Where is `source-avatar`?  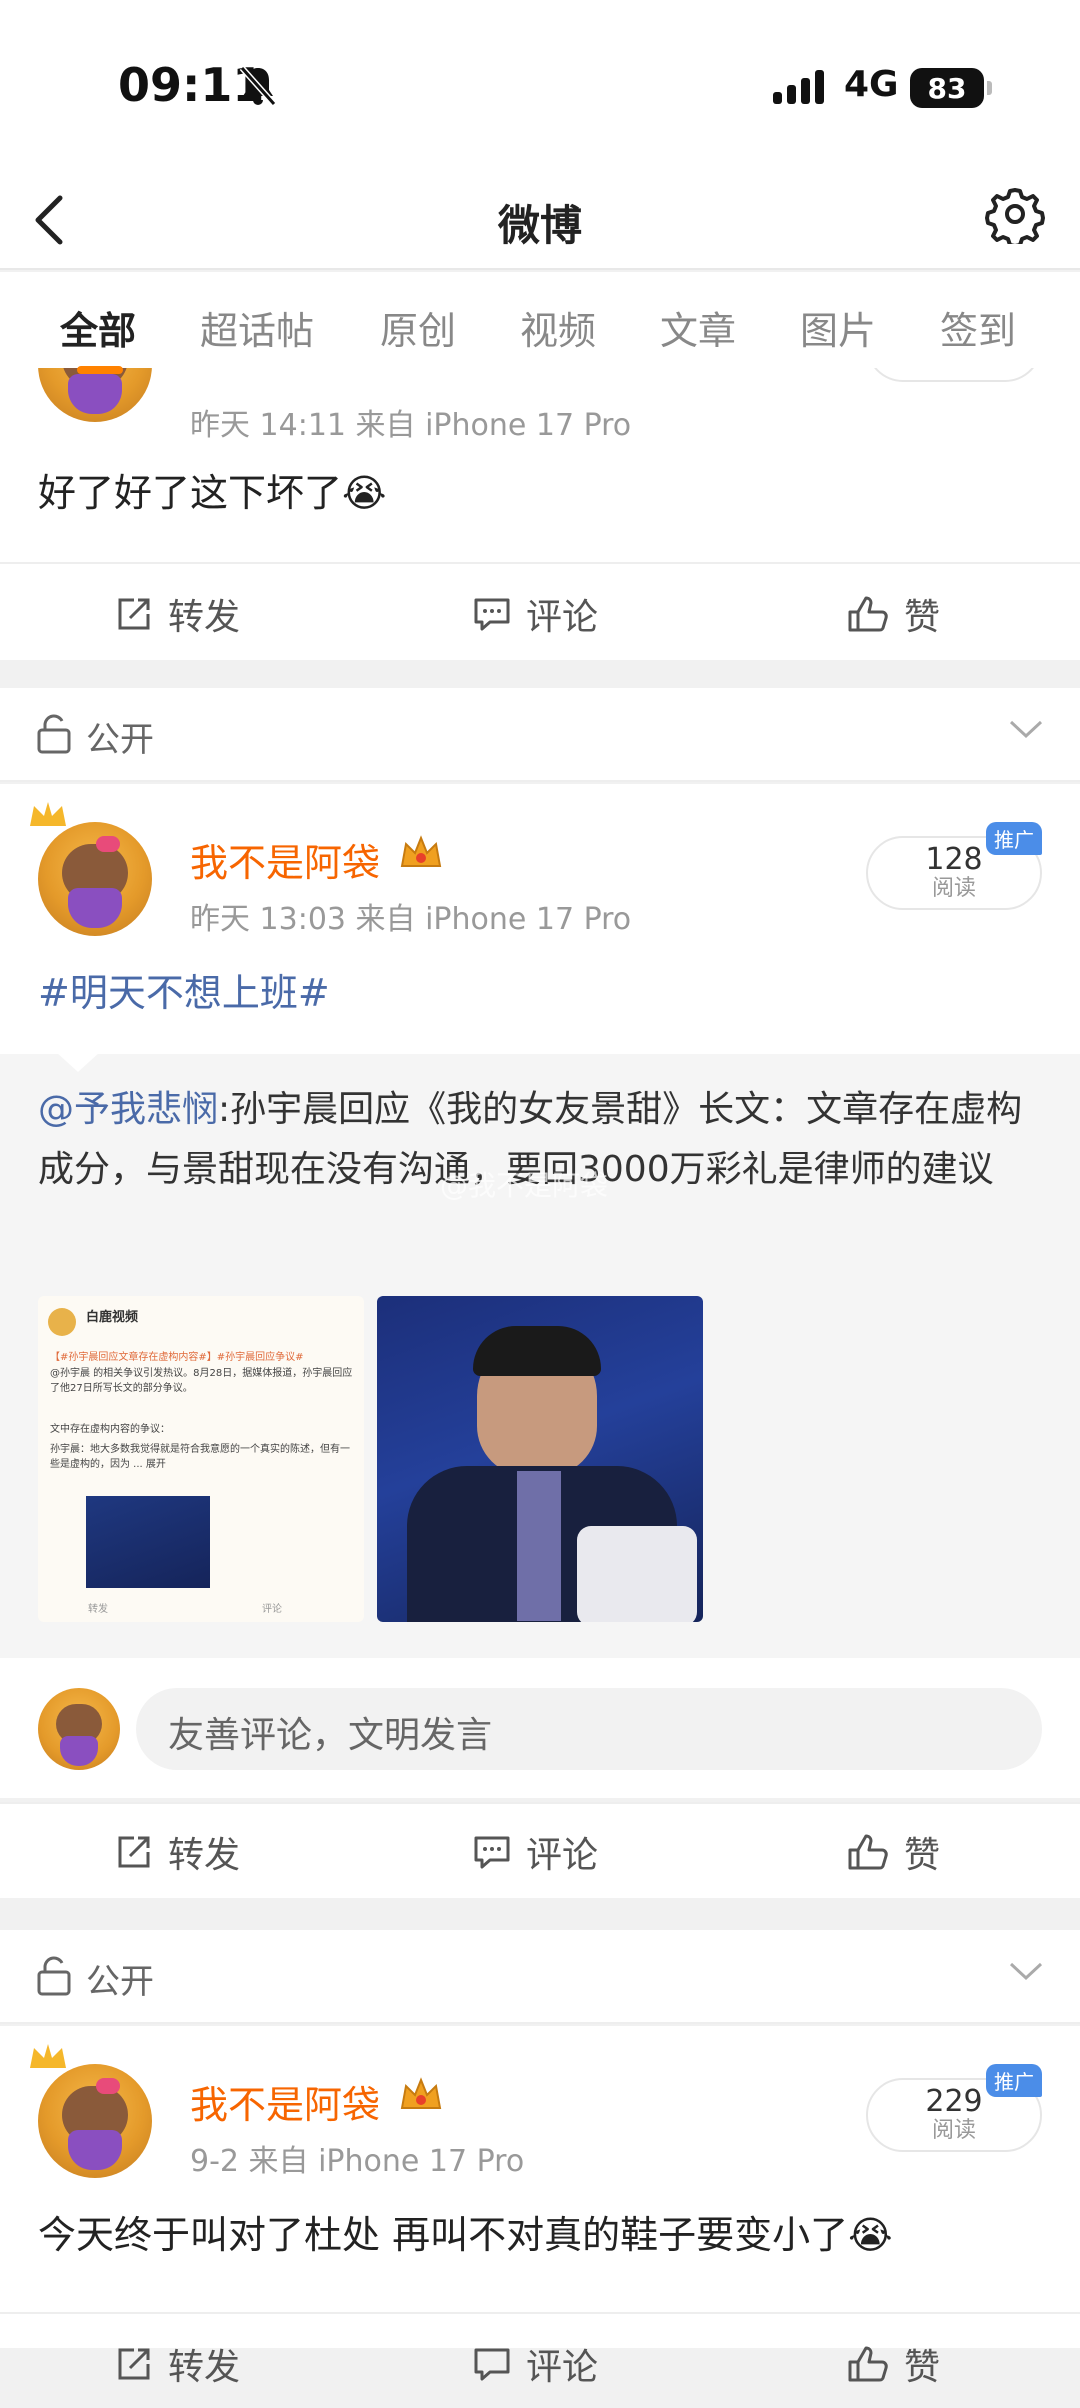 source-avatar is located at coordinates (62, 1322).